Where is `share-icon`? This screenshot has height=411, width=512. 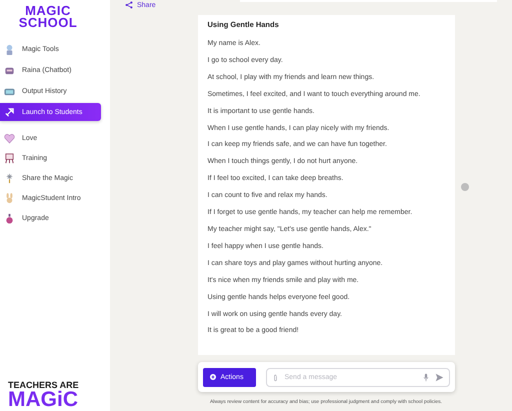
share-icon is located at coordinates (129, 5).